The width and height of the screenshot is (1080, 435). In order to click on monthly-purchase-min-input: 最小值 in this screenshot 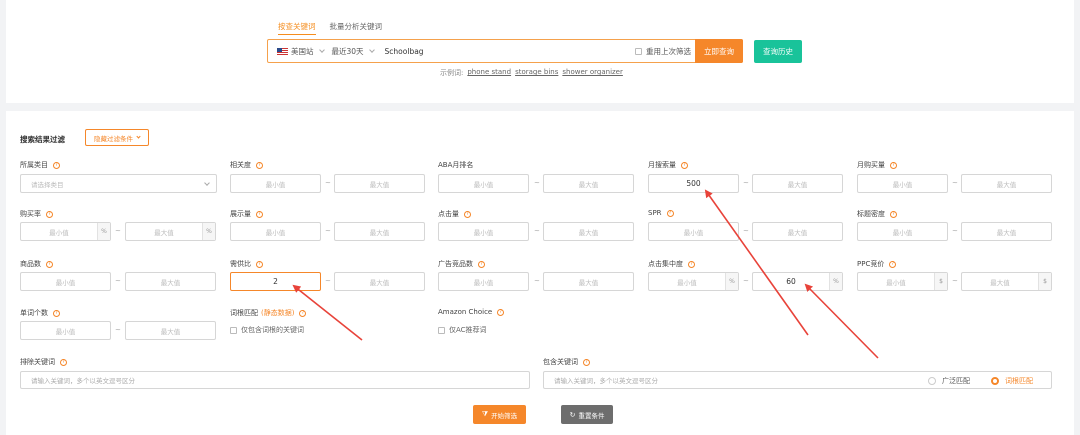, I will do `click(902, 183)`.